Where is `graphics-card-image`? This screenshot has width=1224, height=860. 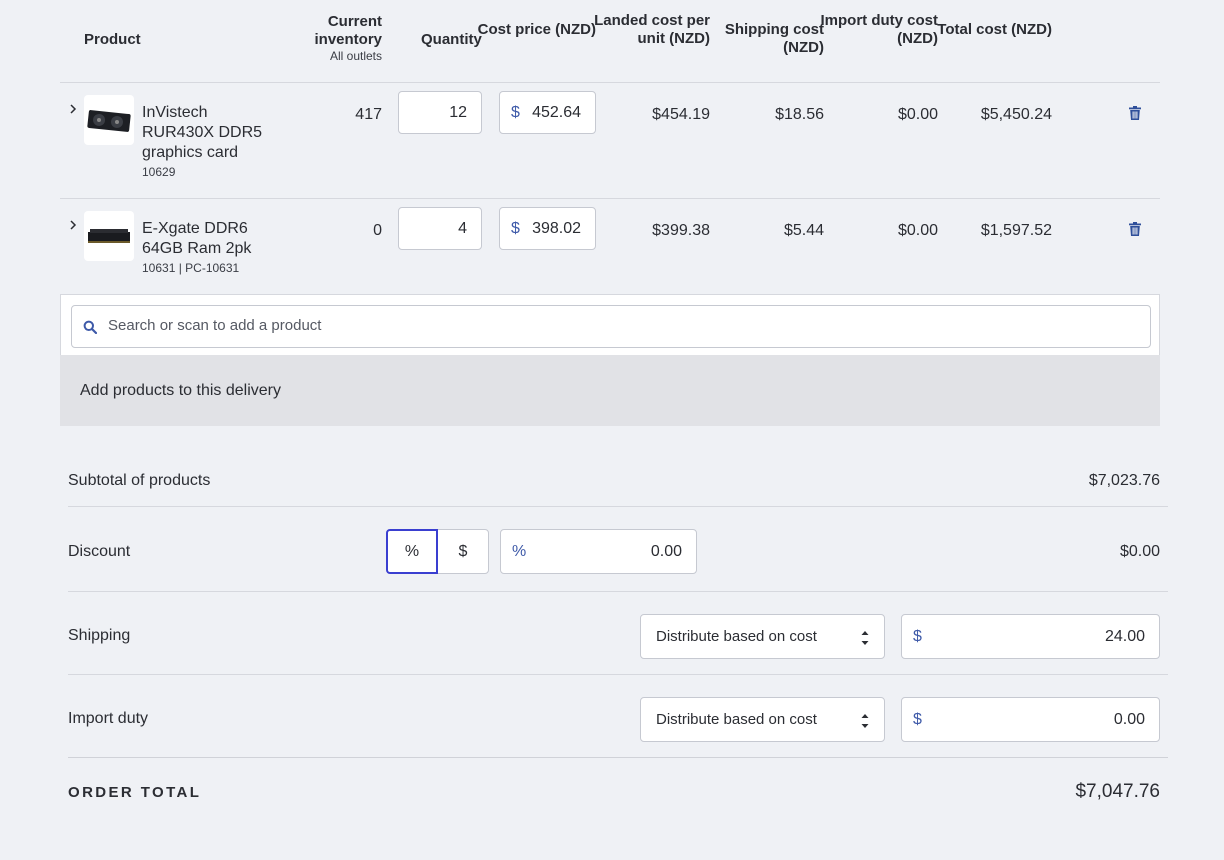
graphics-card-image is located at coordinates (109, 120).